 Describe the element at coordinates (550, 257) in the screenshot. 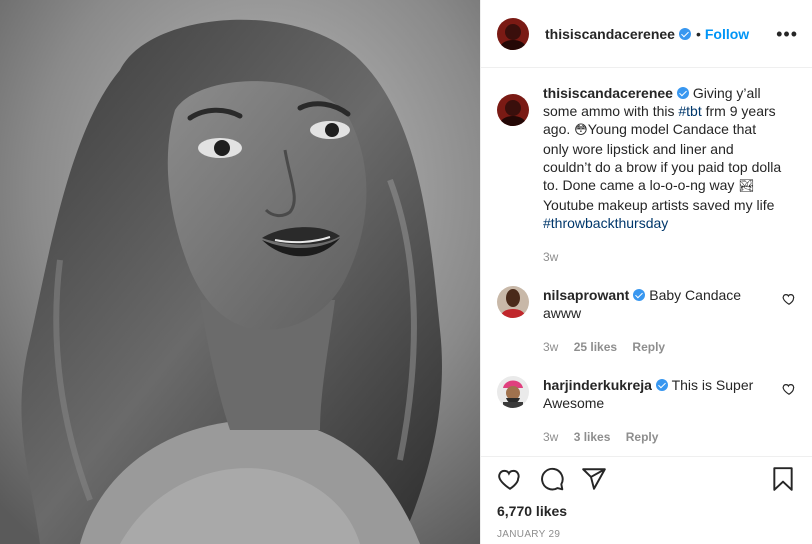

I see `caption-time: 3w` at that location.